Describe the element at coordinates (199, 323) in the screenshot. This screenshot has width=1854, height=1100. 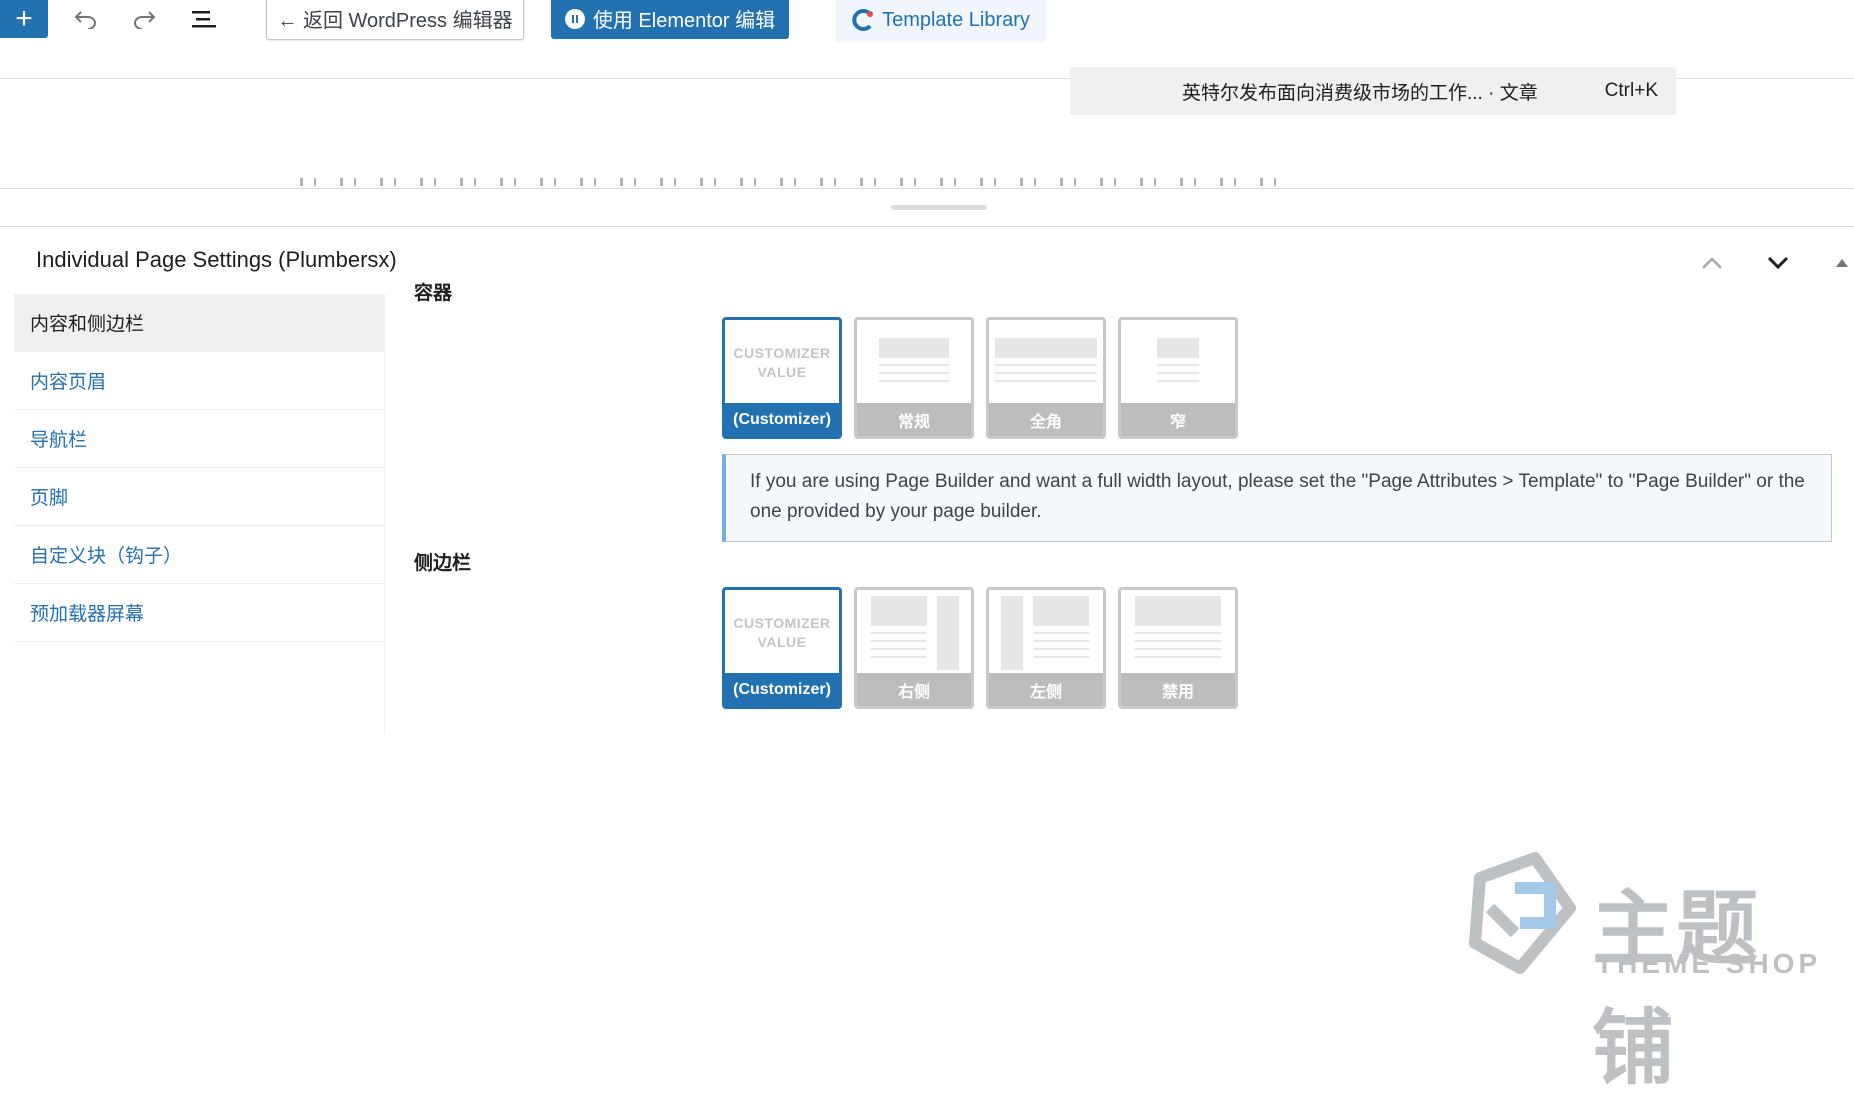
I see `tab-content-sidebar: 内容和侧边栏` at that location.